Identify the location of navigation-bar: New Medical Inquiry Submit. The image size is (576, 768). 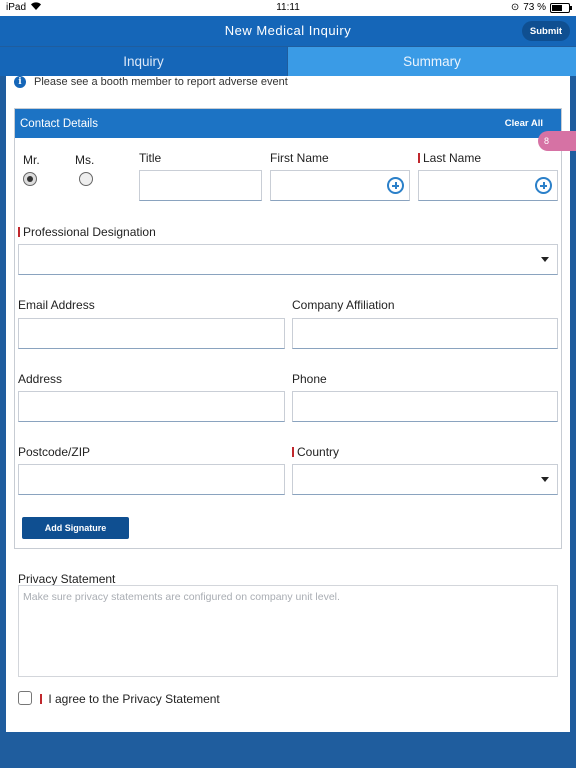
(288, 31).